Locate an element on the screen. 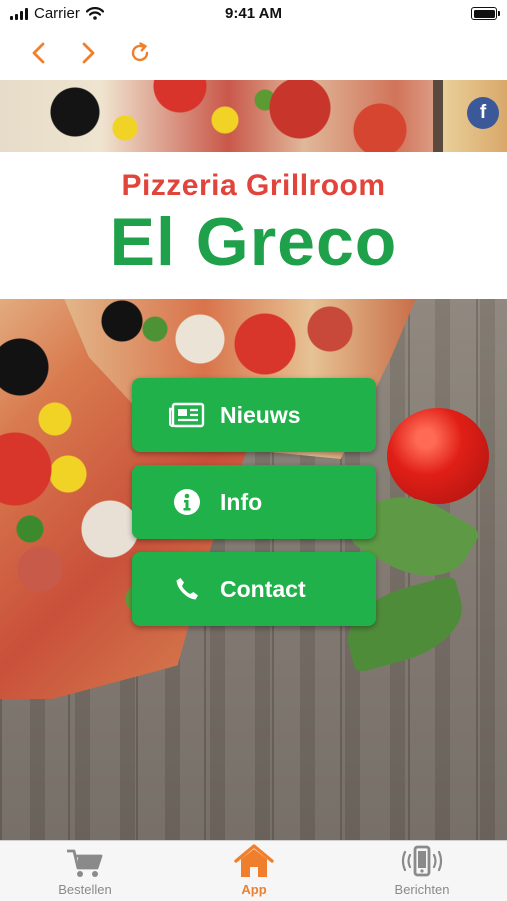 The height and width of the screenshot is (901, 507). tab-app: App is located at coordinates (254, 871).